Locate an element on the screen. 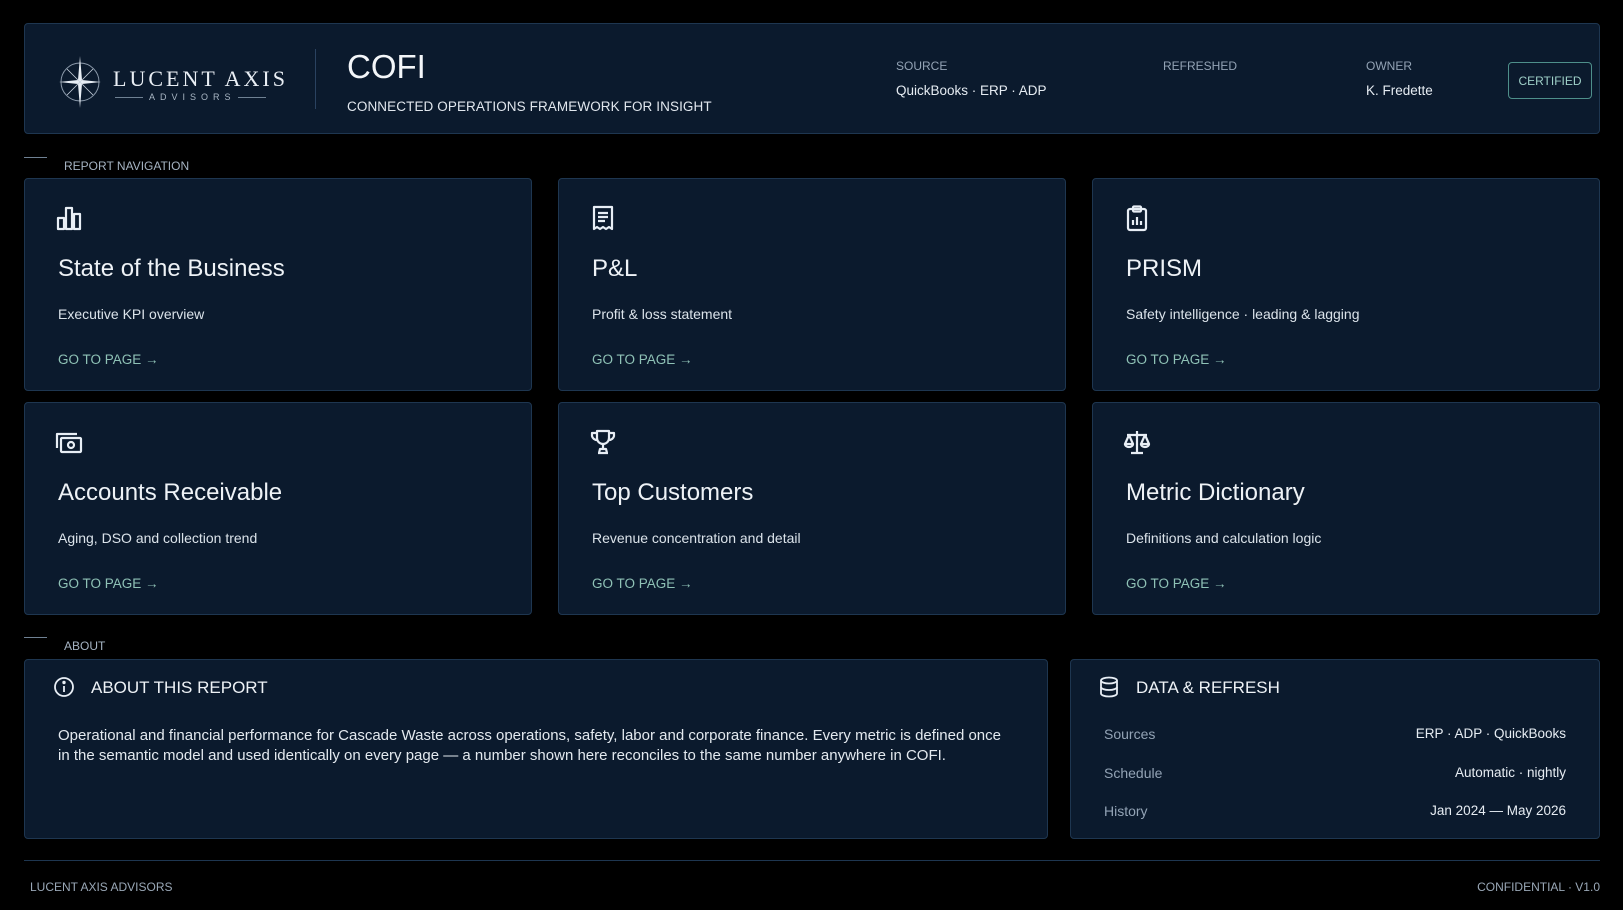 The height and width of the screenshot is (910, 1623). owner-value: K. Fredette is located at coordinates (1399, 90).